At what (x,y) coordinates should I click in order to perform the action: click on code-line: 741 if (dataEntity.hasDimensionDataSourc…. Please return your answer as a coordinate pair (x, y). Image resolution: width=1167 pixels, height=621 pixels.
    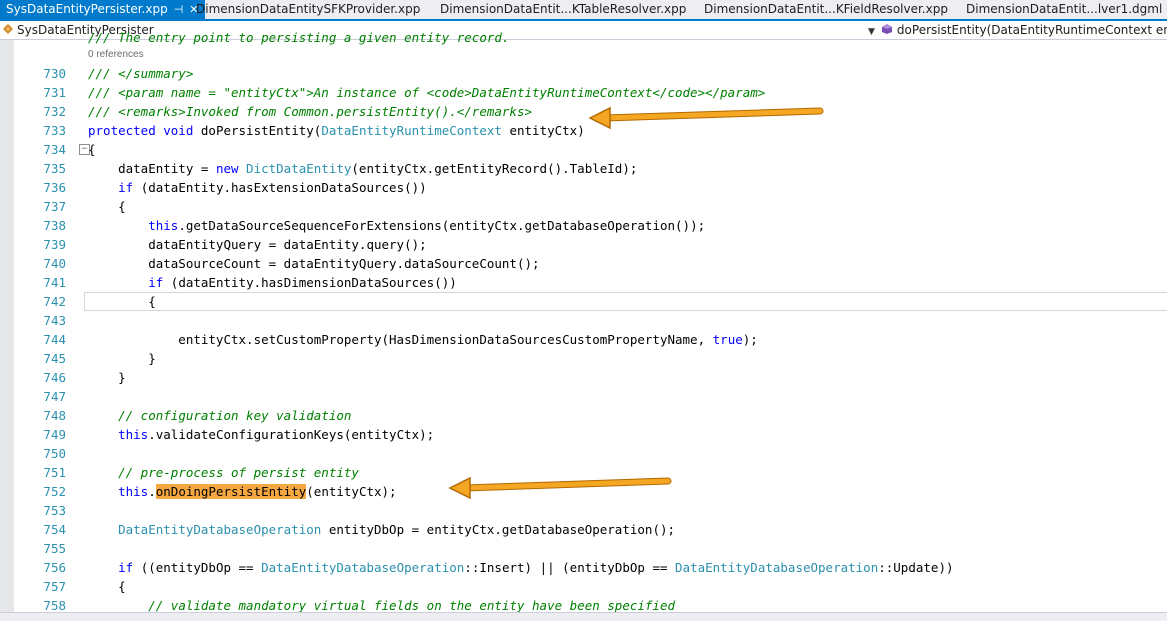
    Looking at the image, I should click on (583, 282).